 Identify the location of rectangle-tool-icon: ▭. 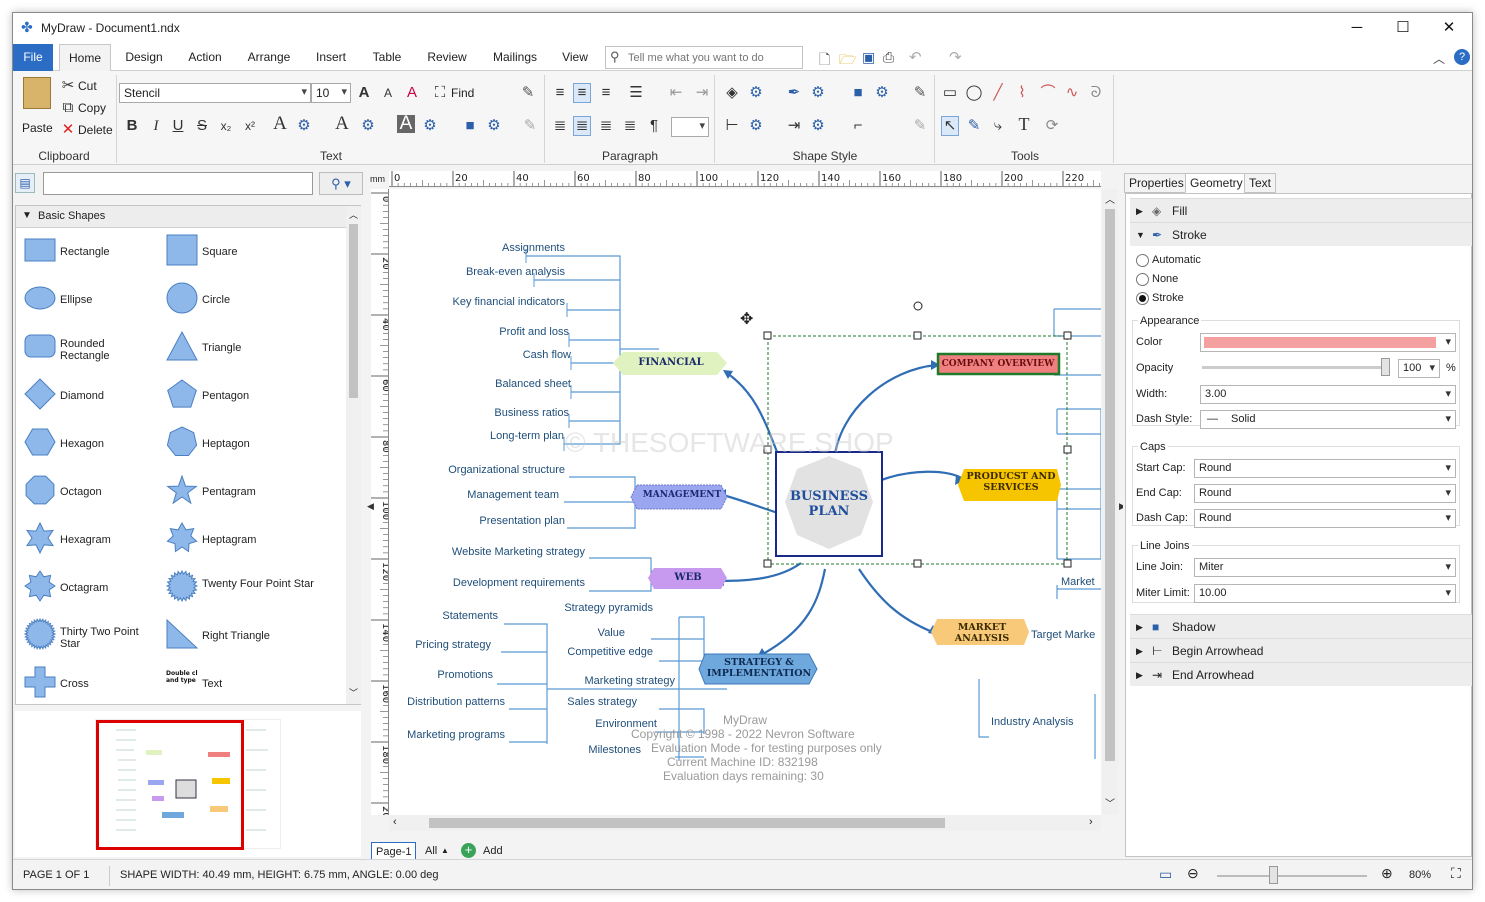
(950, 93).